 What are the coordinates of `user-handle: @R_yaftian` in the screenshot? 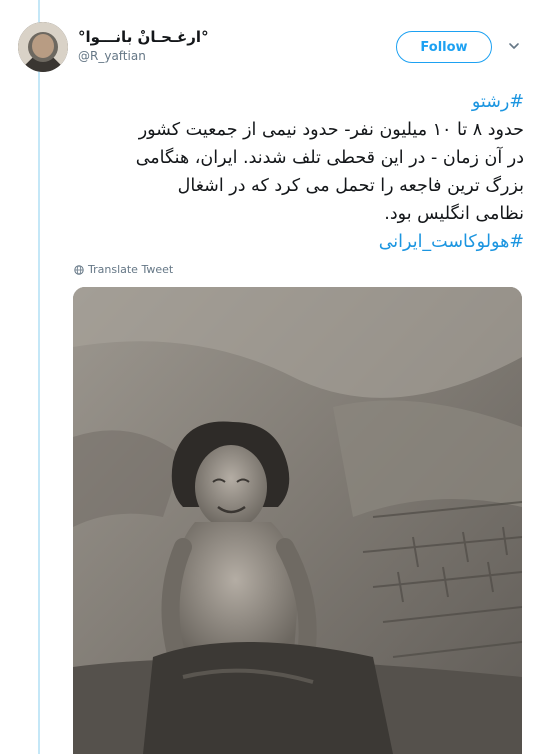 It's located at (112, 56).